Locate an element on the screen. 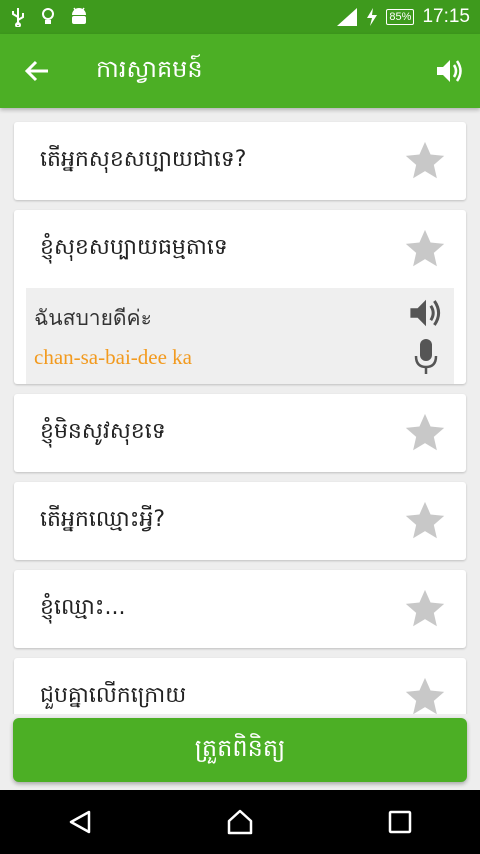 This screenshot has width=480, height=854. phrase-card: តើអ្នកឈ្មោះអ្វី? is located at coordinates (240, 521).